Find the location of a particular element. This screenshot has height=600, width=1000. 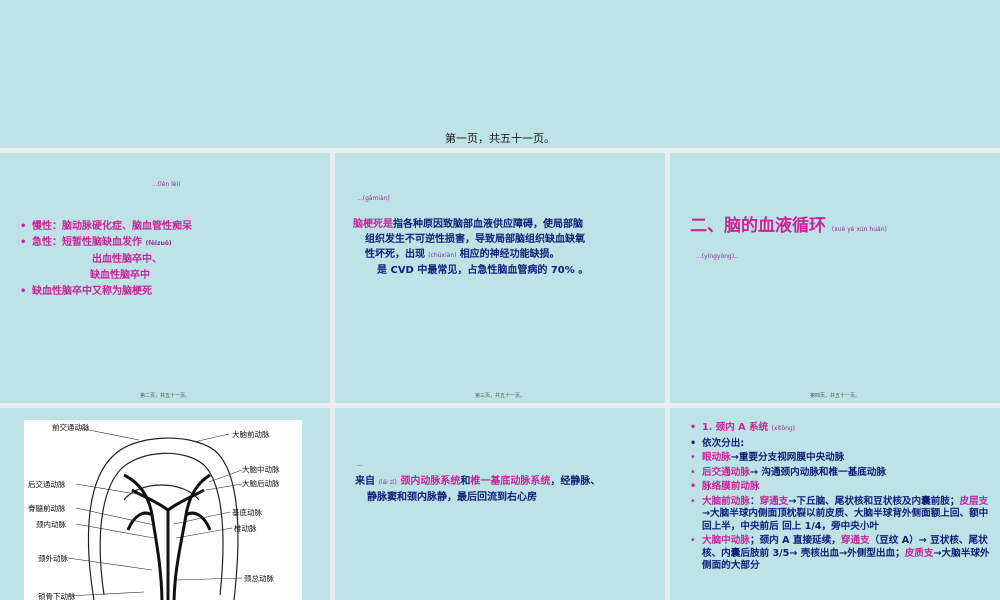

text: 指各种原因致脑部血液供应障碍，使局部脑 is located at coordinates (488, 224).